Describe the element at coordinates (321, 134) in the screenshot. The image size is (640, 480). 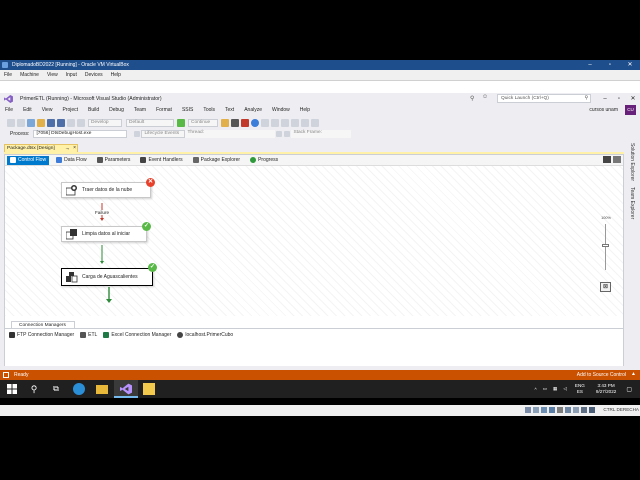
I see `stack-frame-dropdown: Stack Frame:` at that location.